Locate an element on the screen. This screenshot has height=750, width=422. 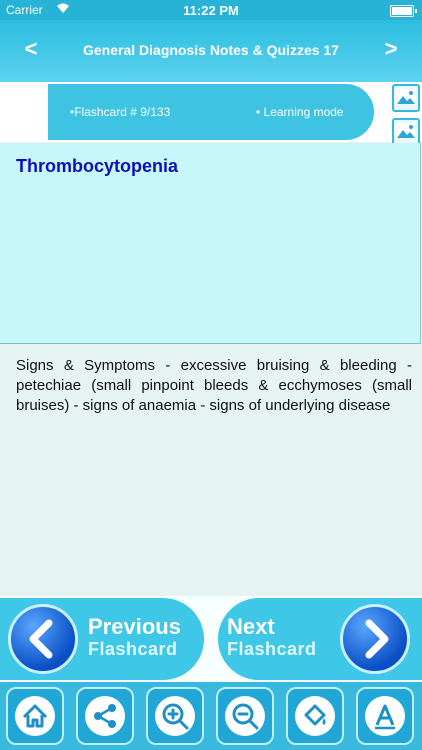
home-button is located at coordinates (35, 716).